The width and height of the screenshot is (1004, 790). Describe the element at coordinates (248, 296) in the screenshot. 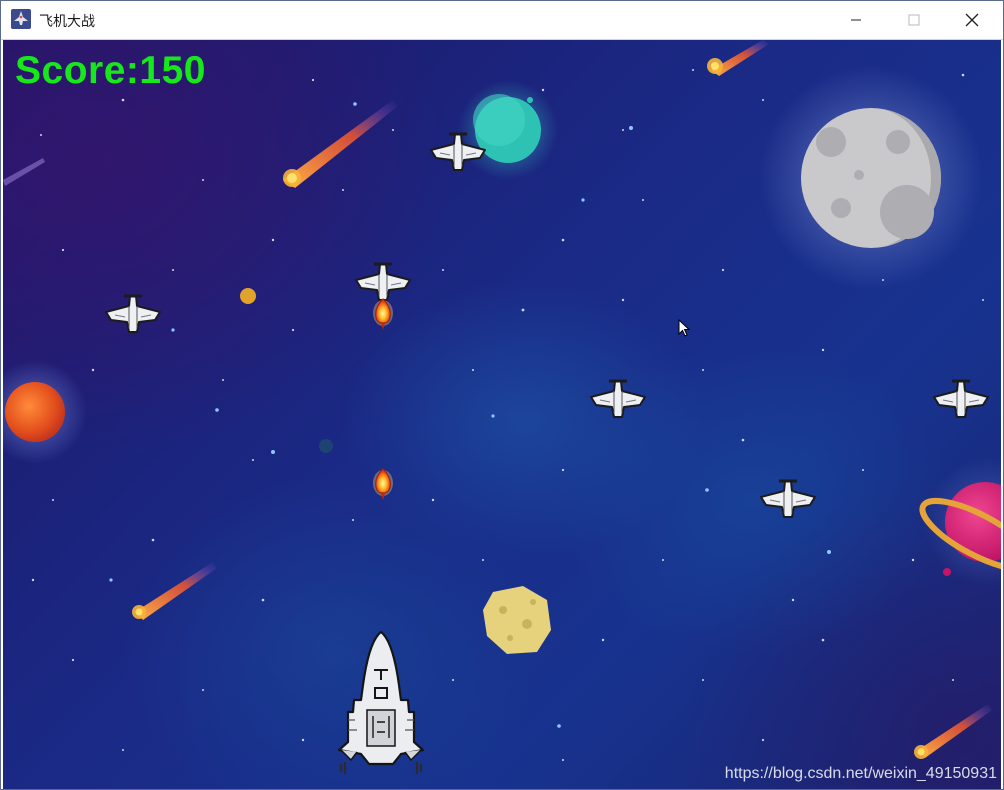

I see `small-planet` at that location.